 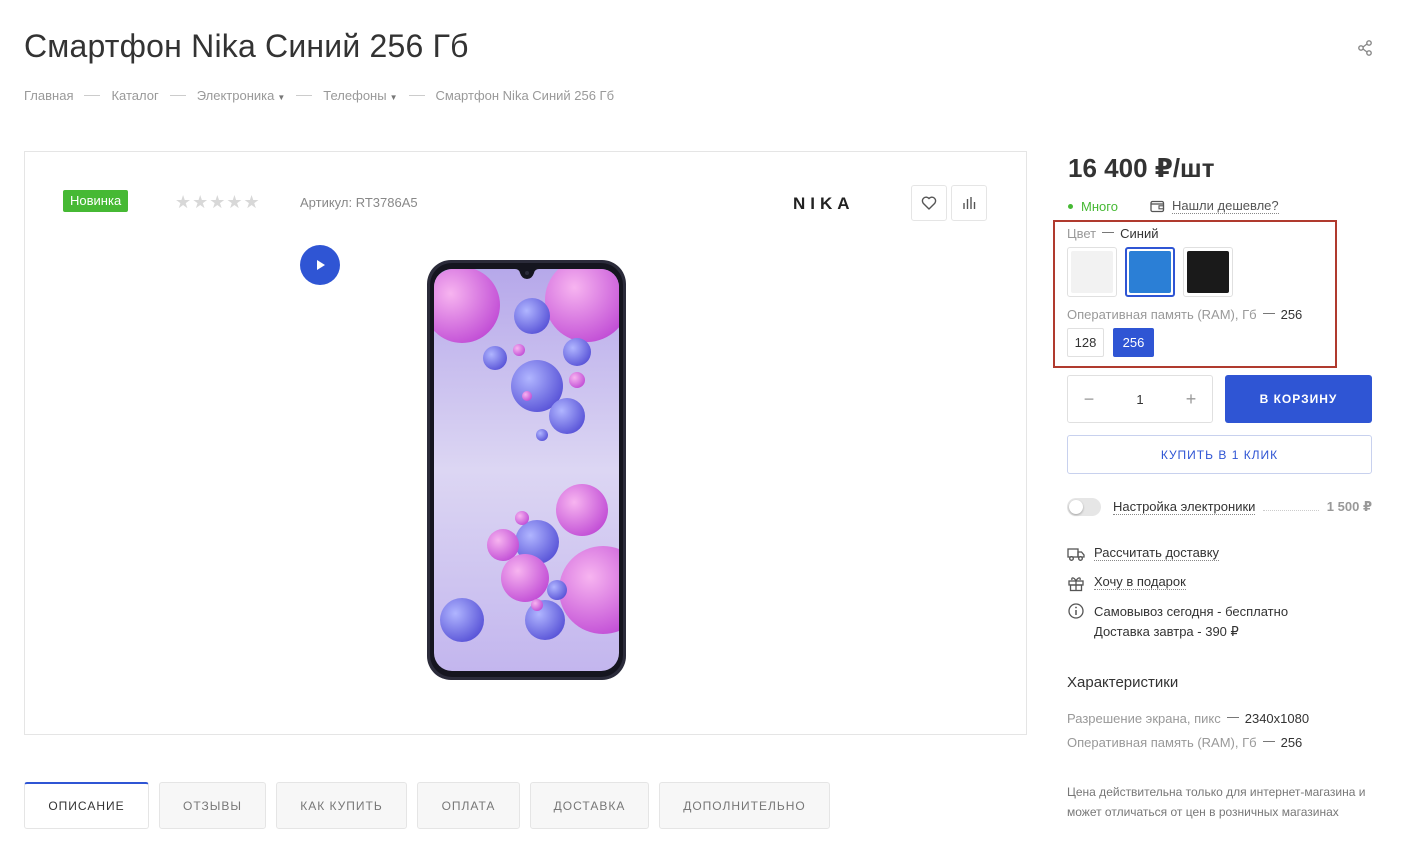 What do you see at coordinates (1070, 206) in the screenshot?
I see `stock-dot-icon` at bounding box center [1070, 206].